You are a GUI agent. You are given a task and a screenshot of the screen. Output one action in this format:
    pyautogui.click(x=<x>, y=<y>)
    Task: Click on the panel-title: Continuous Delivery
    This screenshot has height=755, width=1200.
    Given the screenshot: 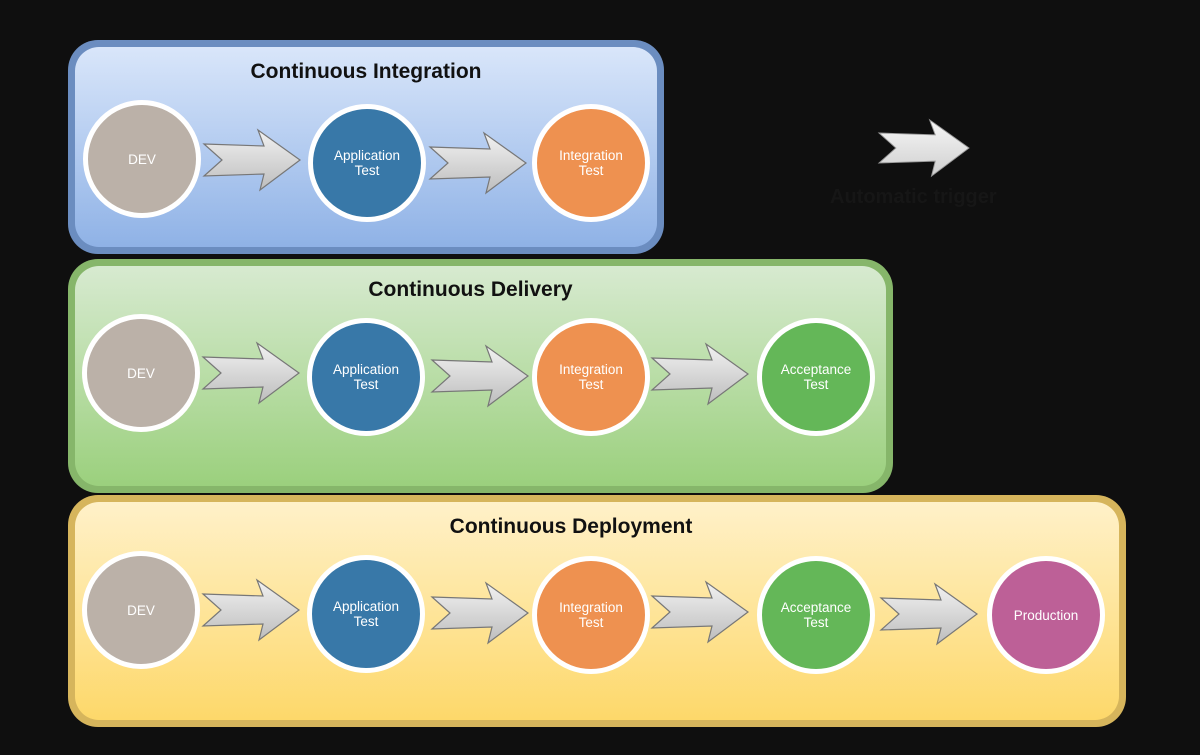 What is the action you would take?
    pyautogui.click(x=470, y=289)
    